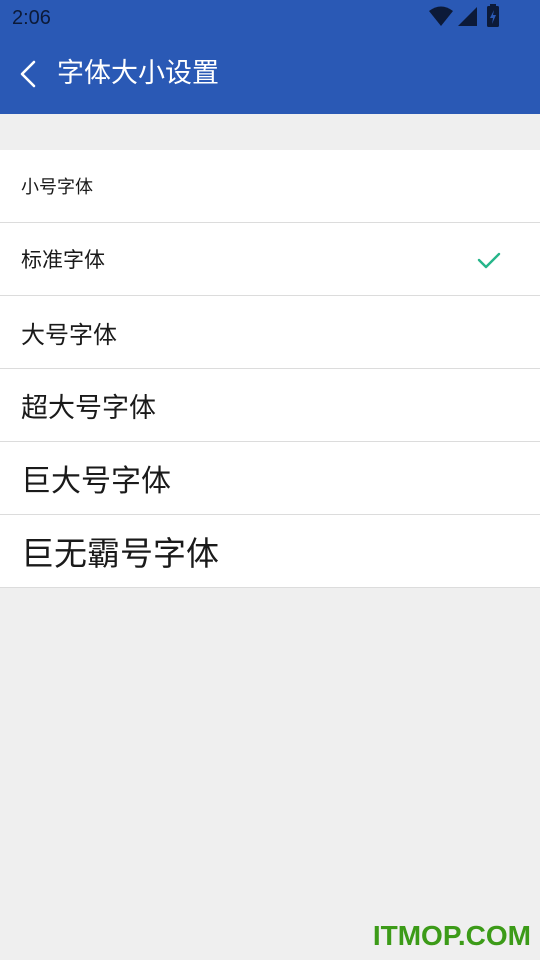  Describe the element at coordinates (467, 18) in the screenshot. I see `cellular-signal-icon` at that location.